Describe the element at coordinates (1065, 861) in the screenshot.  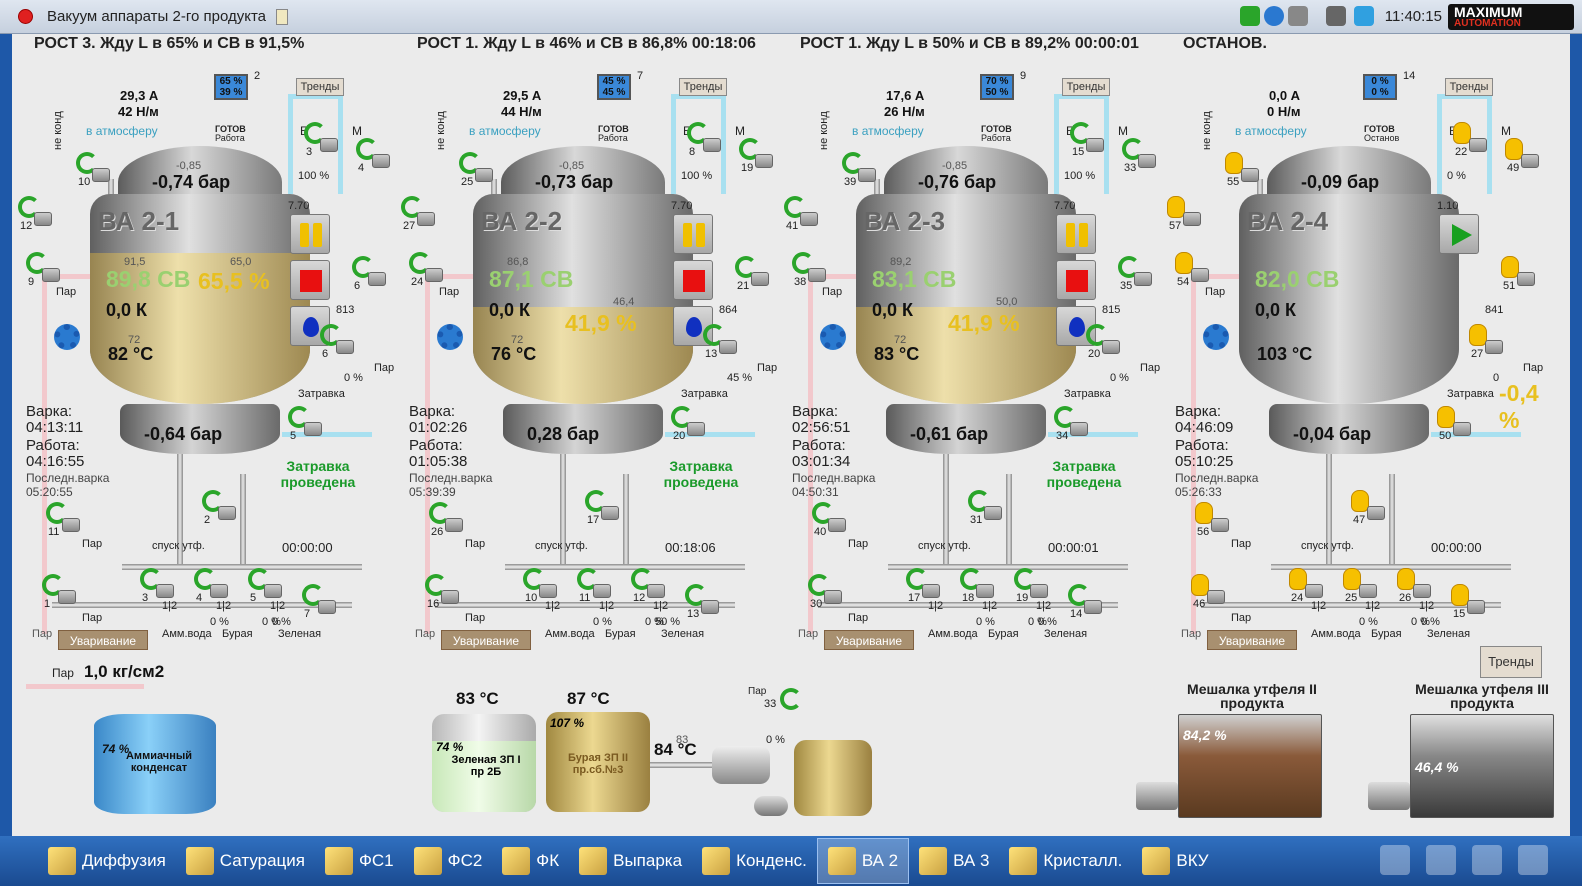
I see `taskbar-item-9: Кристалл.` at that location.